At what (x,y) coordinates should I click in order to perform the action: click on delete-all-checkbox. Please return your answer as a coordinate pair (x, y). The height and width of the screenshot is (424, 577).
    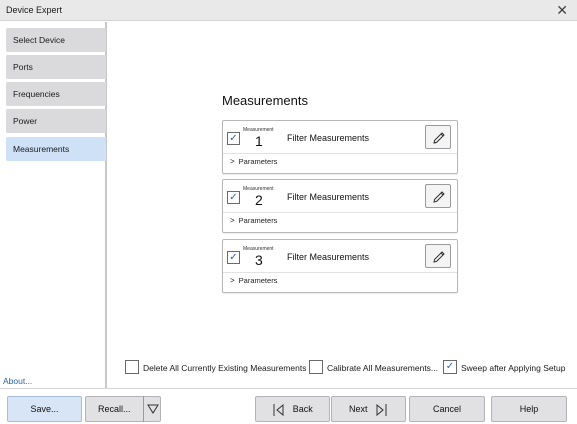
    Looking at the image, I should click on (132, 367).